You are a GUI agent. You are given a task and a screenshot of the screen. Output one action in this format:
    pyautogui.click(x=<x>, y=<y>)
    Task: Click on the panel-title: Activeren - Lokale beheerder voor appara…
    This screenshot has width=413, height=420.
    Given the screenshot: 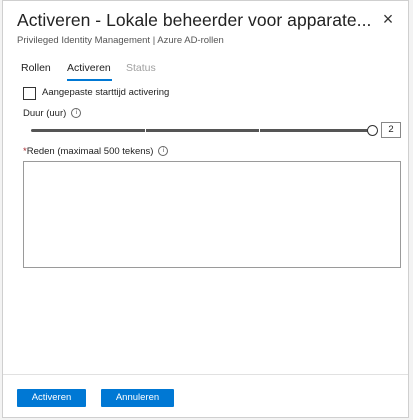 What is the action you would take?
    pyautogui.click(x=194, y=20)
    